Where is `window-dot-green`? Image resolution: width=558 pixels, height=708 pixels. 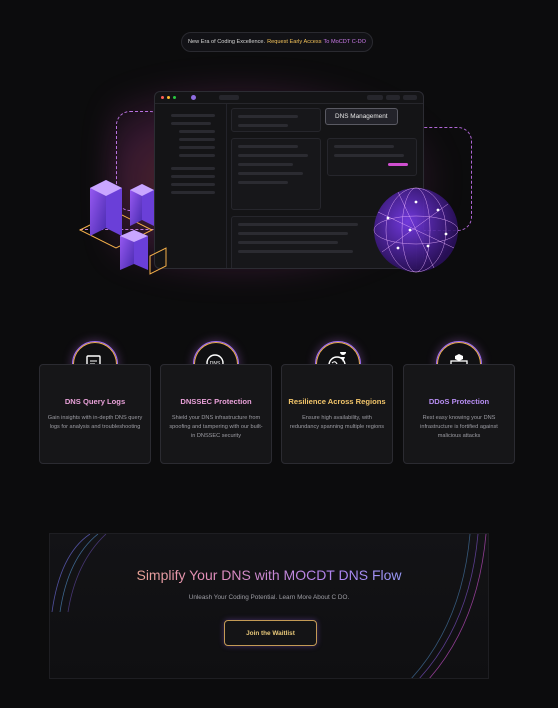
window-dot-green is located at coordinates (174, 97).